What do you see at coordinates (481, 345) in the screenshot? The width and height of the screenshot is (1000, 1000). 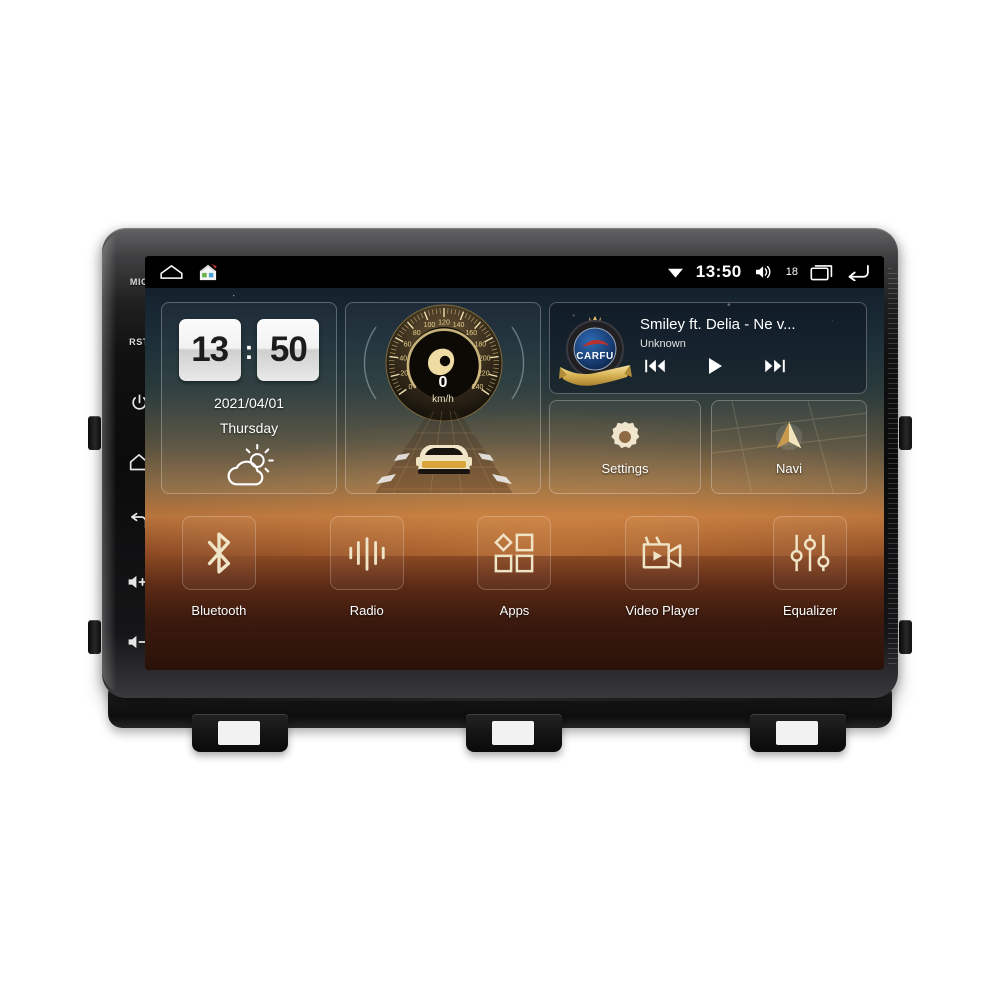 I see `gauge-tick-label: 180` at bounding box center [481, 345].